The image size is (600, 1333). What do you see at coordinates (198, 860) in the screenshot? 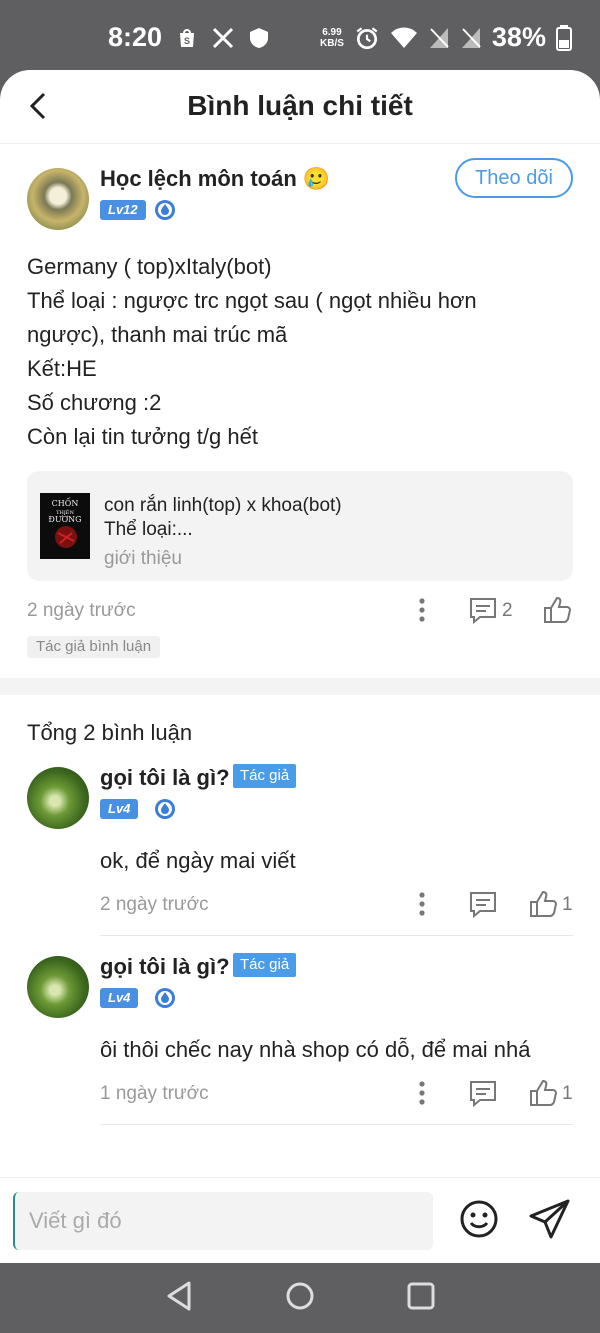
I see `reply-text: ok, để ngày mai viết` at bounding box center [198, 860].